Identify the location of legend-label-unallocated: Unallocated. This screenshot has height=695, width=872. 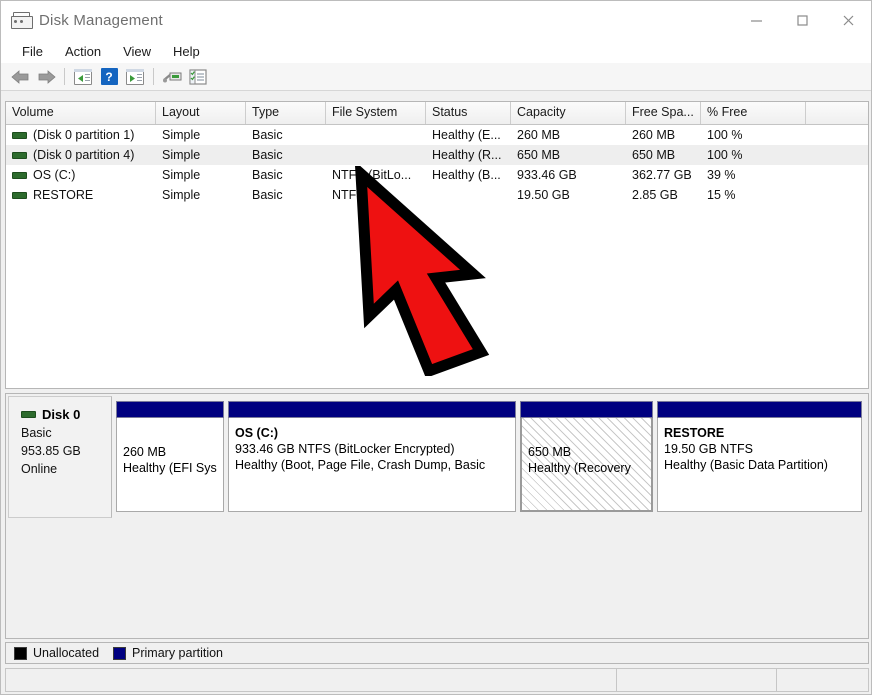
(66, 653).